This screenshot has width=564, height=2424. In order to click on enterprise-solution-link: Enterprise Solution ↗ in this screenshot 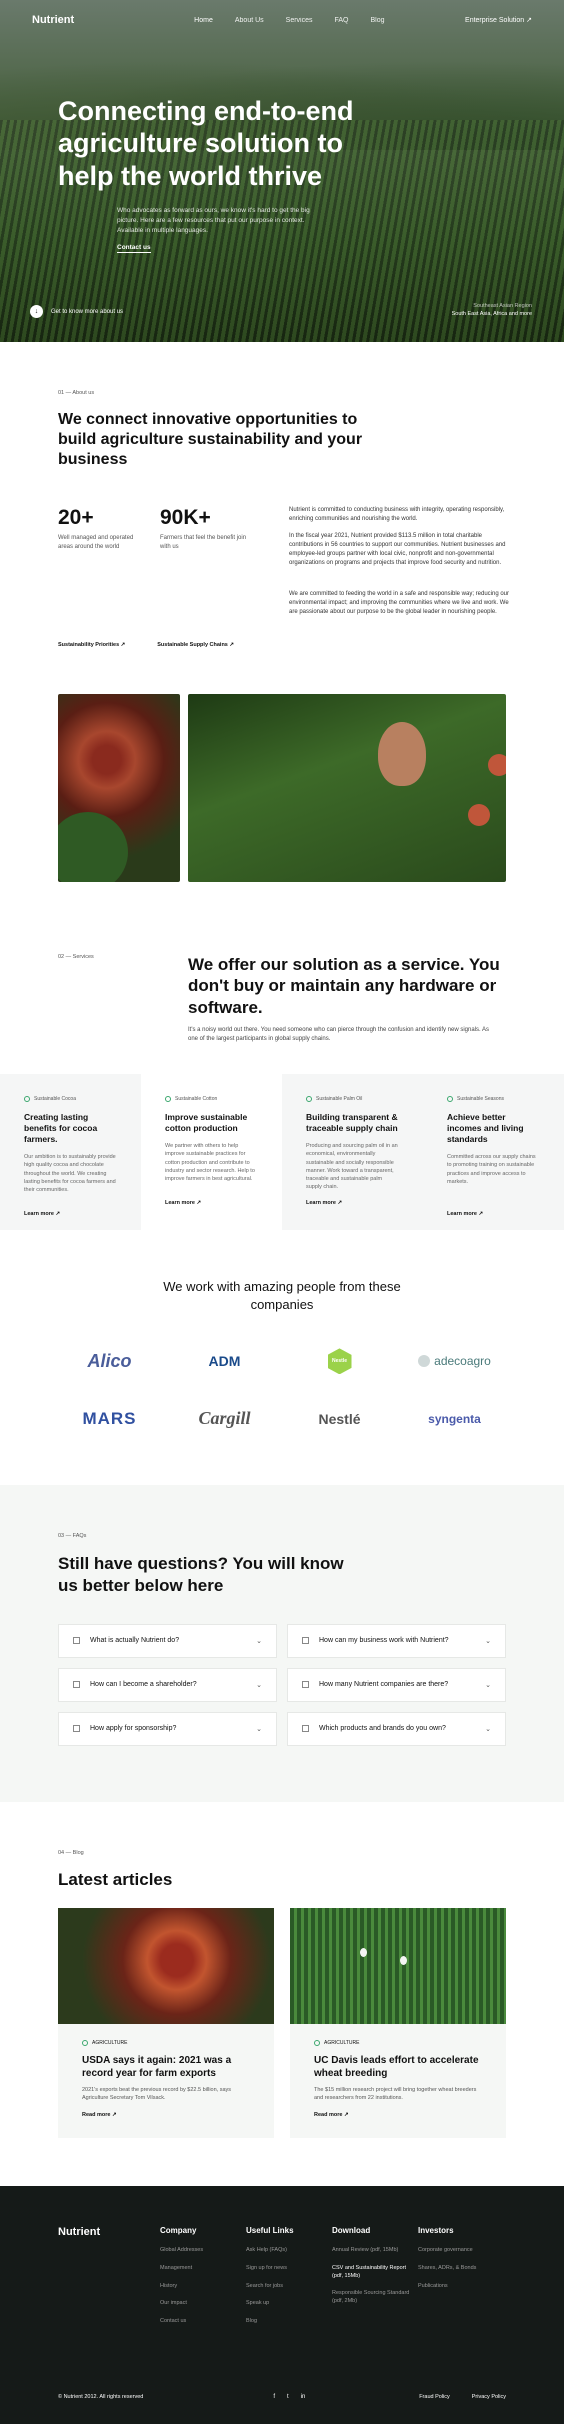, I will do `click(498, 20)`.